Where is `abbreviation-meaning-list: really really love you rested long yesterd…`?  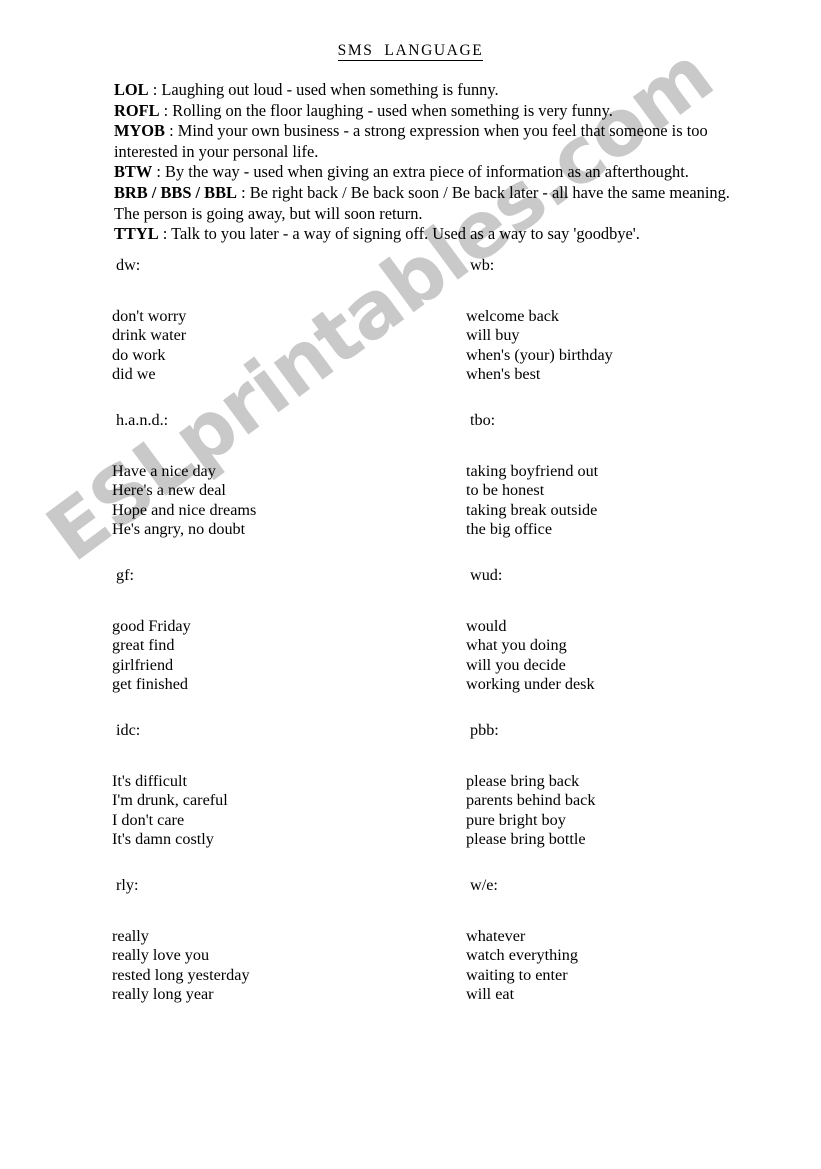 abbreviation-meaning-list: really really love you rested long yesterd… is located at coordinates (277, 966).